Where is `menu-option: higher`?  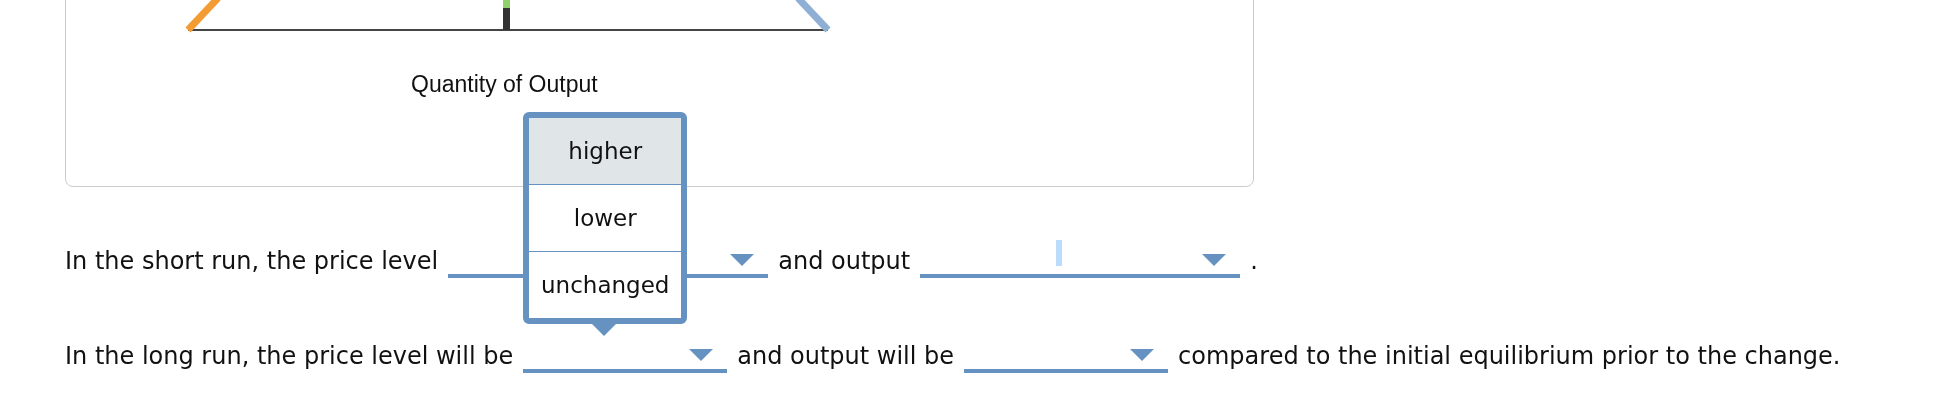
menu-option: higher is located at coordinates (605, 151).